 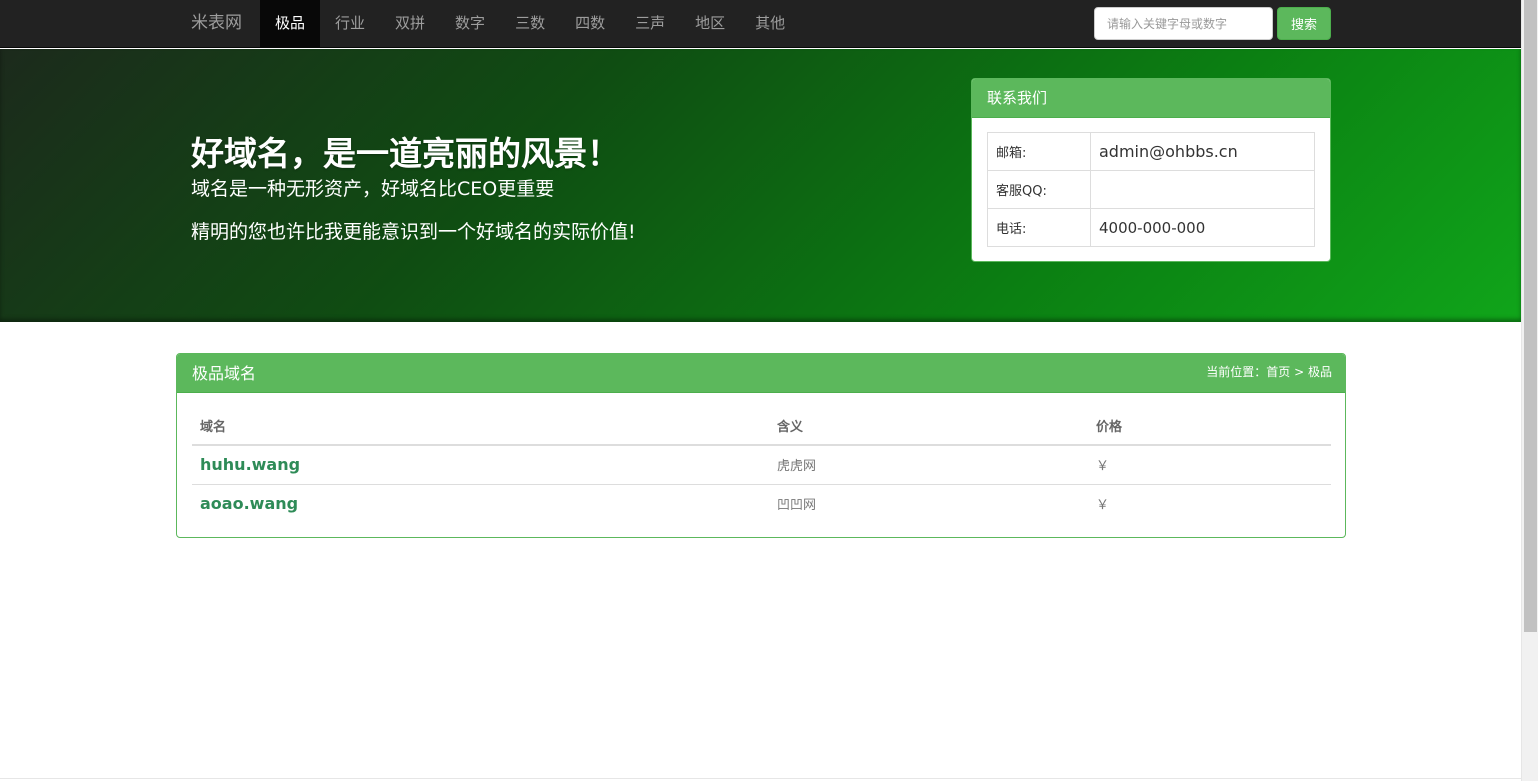 What do you see at coordinates (770, 24) in the screenshot?
I see `nav-item-qita: 其他` at bounding box center [770, 24].